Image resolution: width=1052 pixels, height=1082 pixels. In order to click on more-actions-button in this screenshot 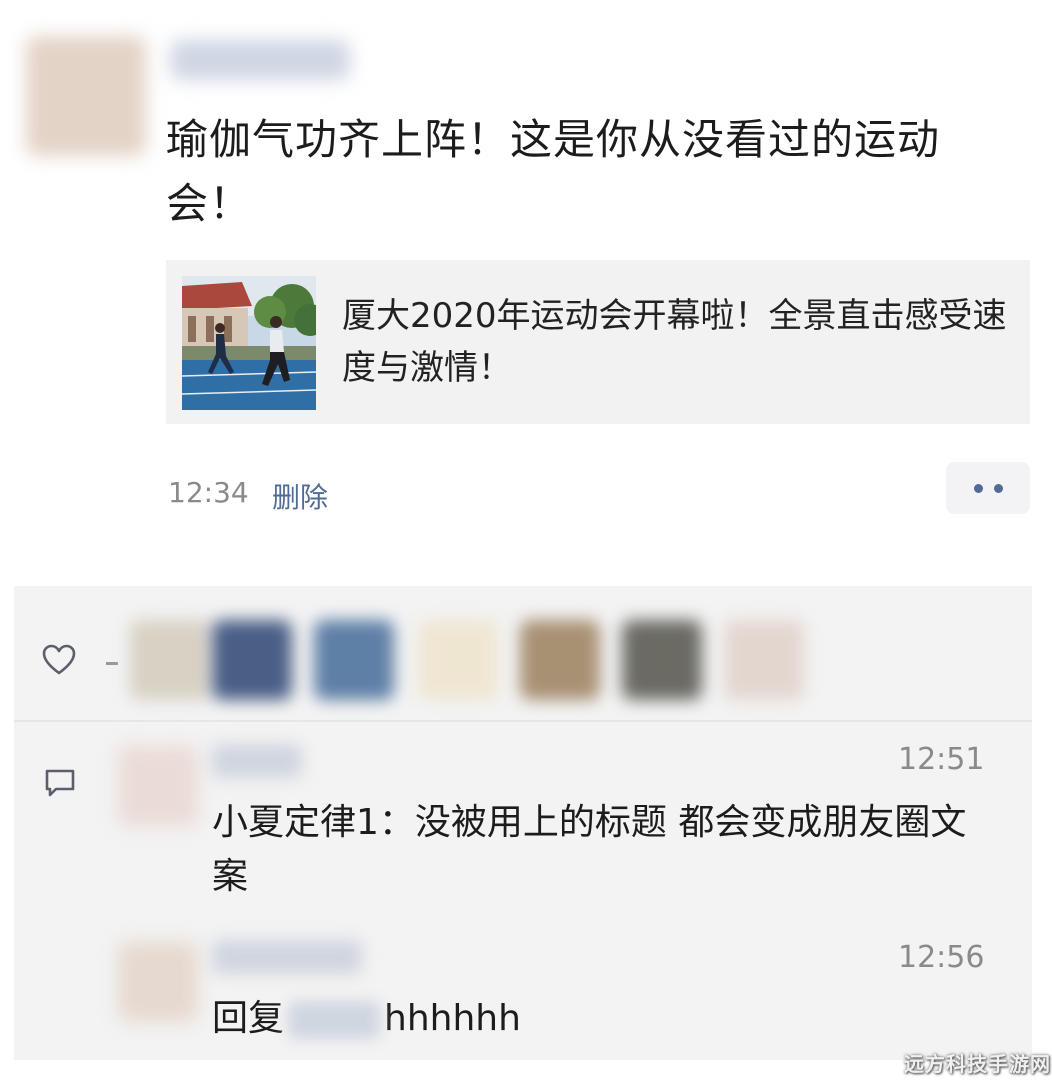, I will do `click(988, 488)`.